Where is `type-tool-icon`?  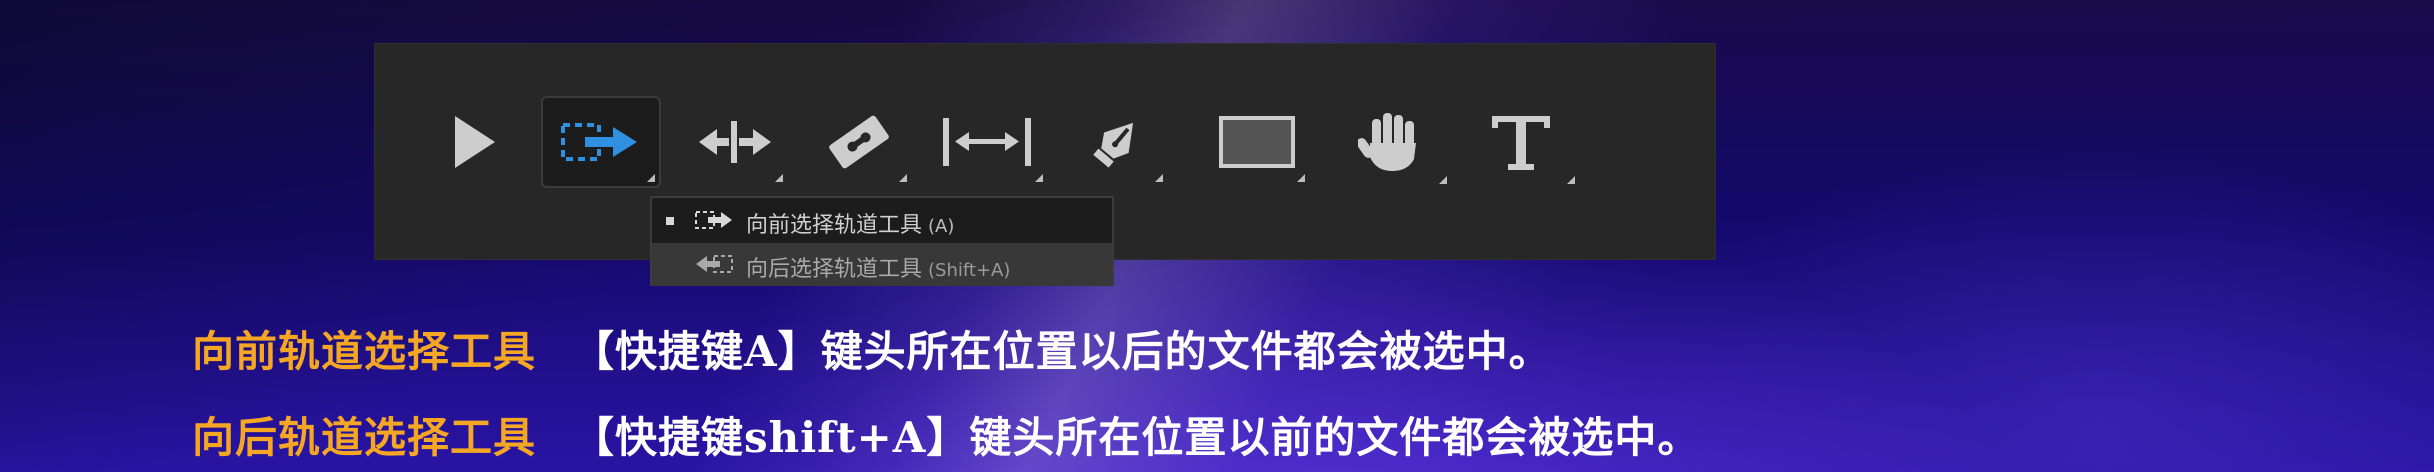
type-tool-icon is located at coordinates (1521, 143).